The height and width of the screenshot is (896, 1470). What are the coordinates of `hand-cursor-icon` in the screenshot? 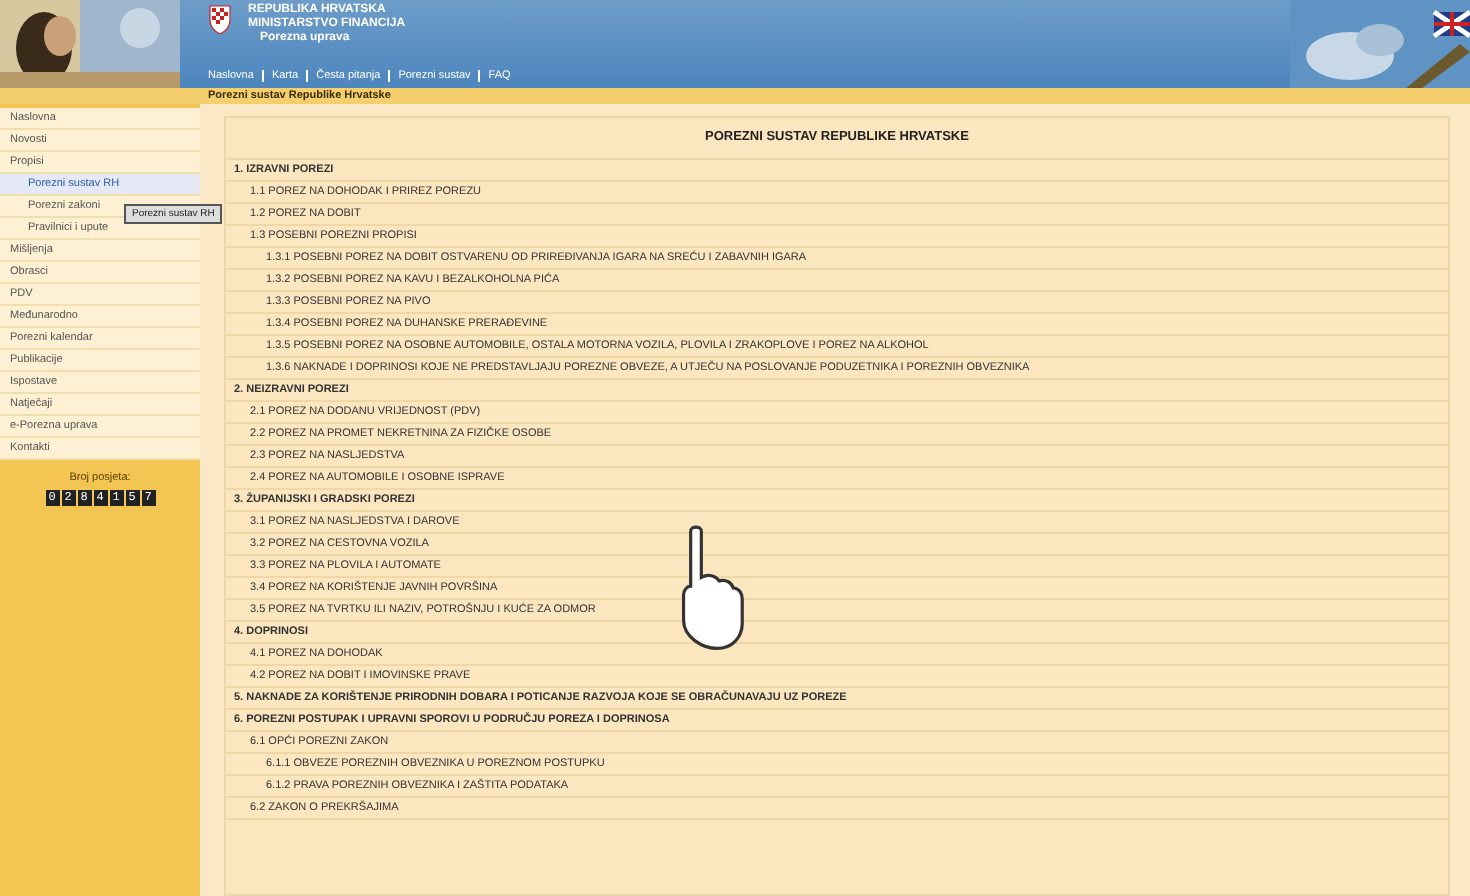 It's located at (712, 588).